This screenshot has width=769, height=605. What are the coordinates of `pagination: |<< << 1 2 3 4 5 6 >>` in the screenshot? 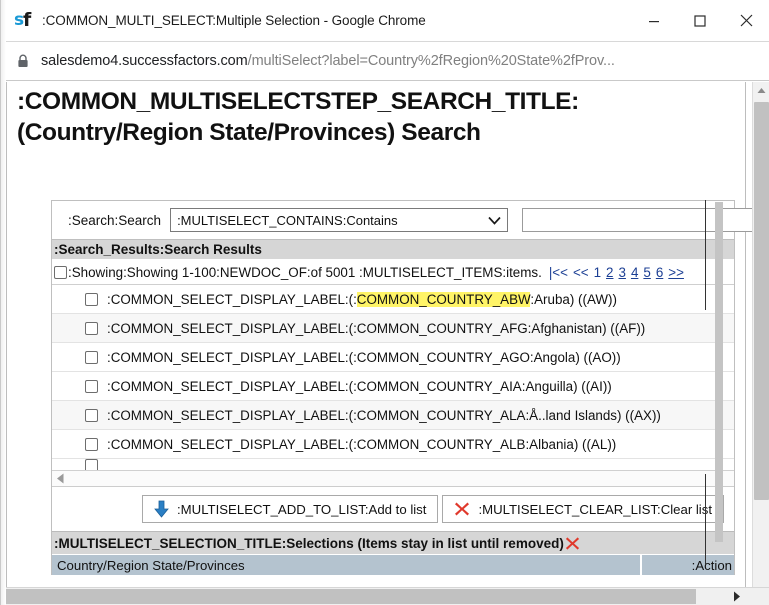 It's located at (616, 272).